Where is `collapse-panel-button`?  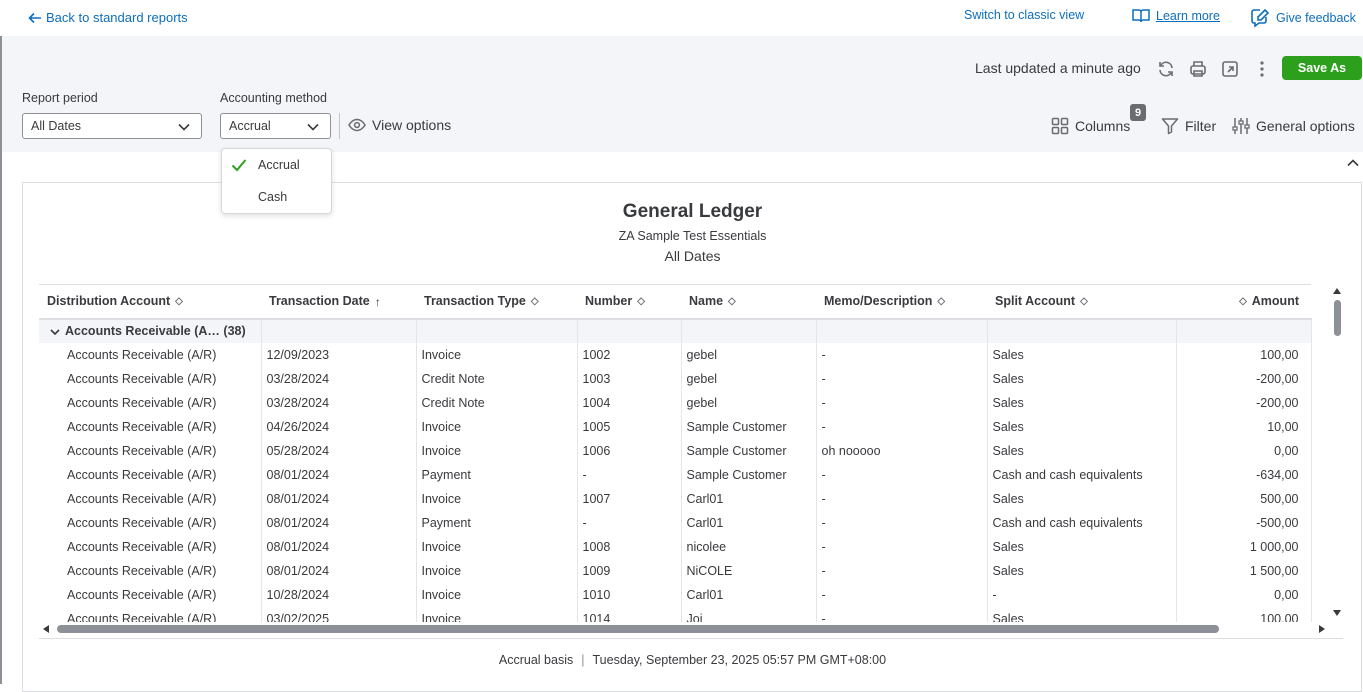
collapse-panel-button is located at coordinates (1353, 163).